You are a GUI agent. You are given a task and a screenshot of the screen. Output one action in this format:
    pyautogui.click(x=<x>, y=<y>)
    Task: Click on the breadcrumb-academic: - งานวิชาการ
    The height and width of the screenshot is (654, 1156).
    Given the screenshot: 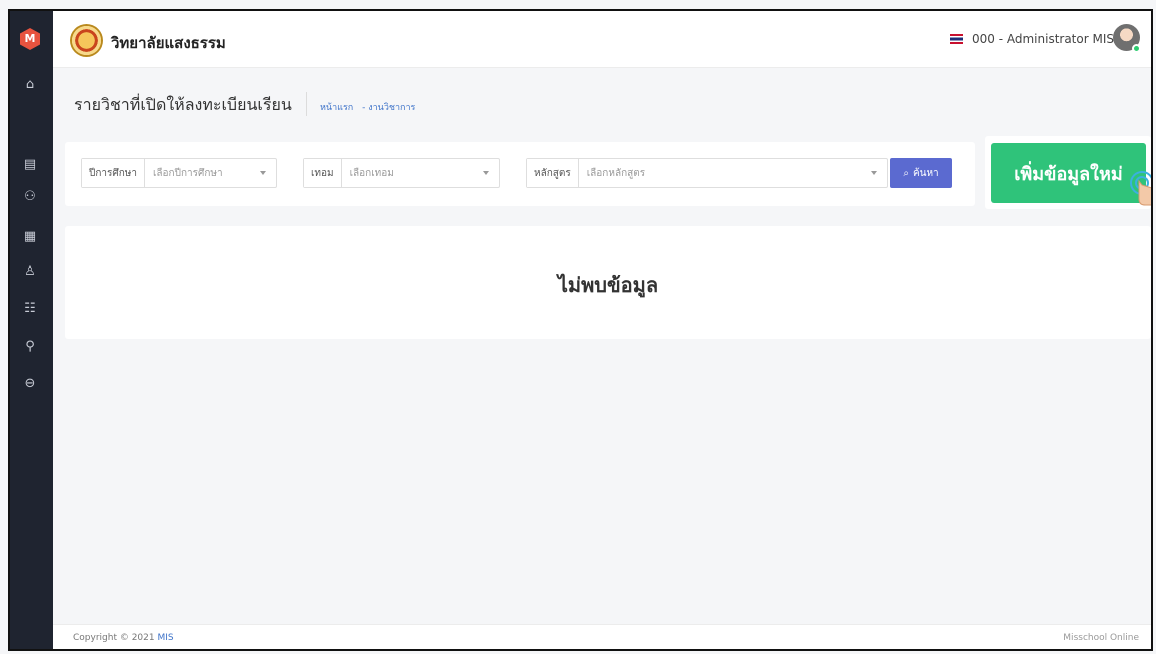 What is the action you would take?
    pyautogui.click(x=388, y=108)
    